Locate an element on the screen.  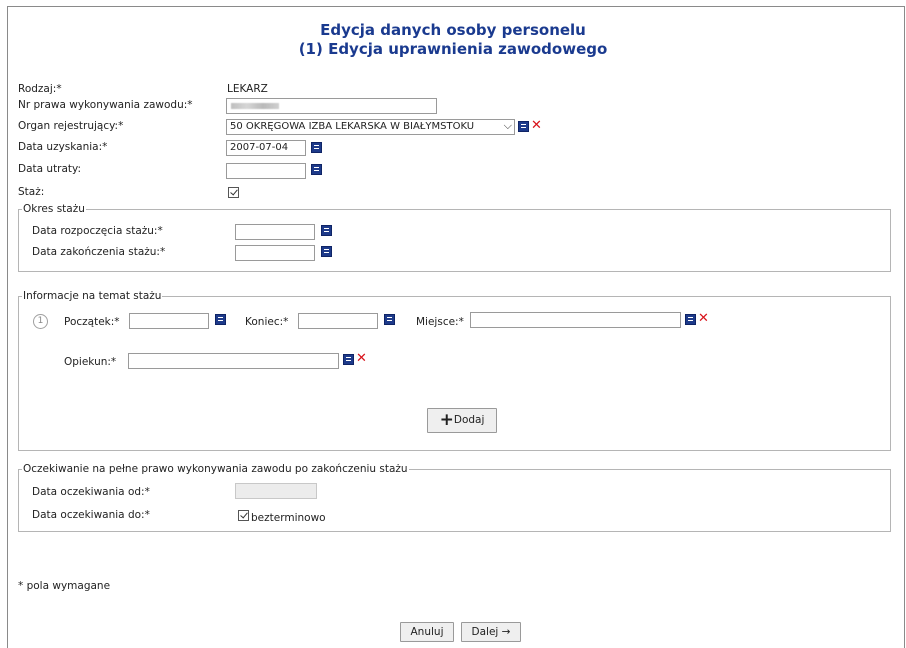
data-utraty-label: Data utraty: is located at coordinates (50, 169).